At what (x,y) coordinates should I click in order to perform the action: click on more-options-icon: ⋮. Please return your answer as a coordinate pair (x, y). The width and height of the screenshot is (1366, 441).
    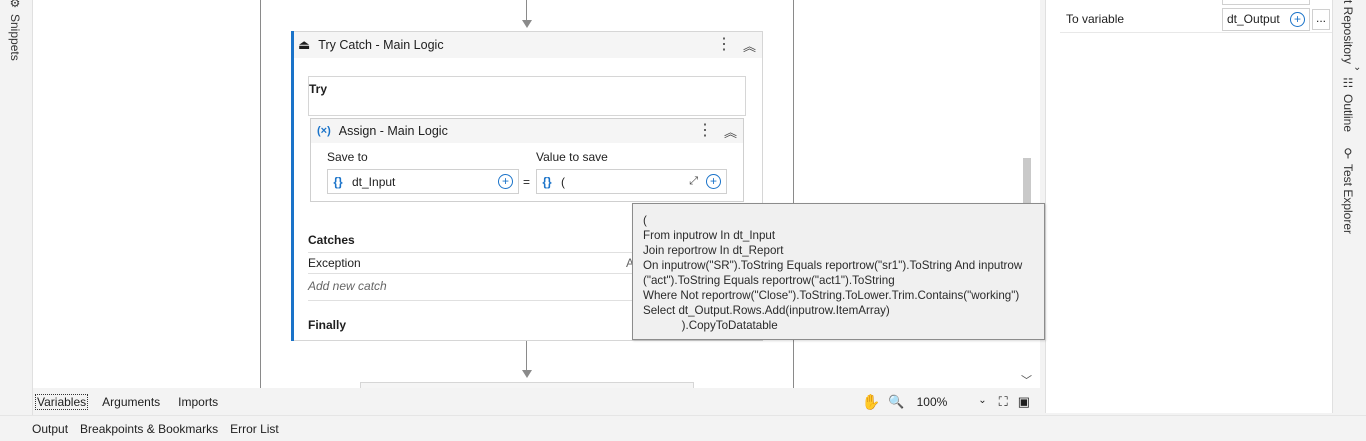
    Looking at the image, I should click on (724, 45).